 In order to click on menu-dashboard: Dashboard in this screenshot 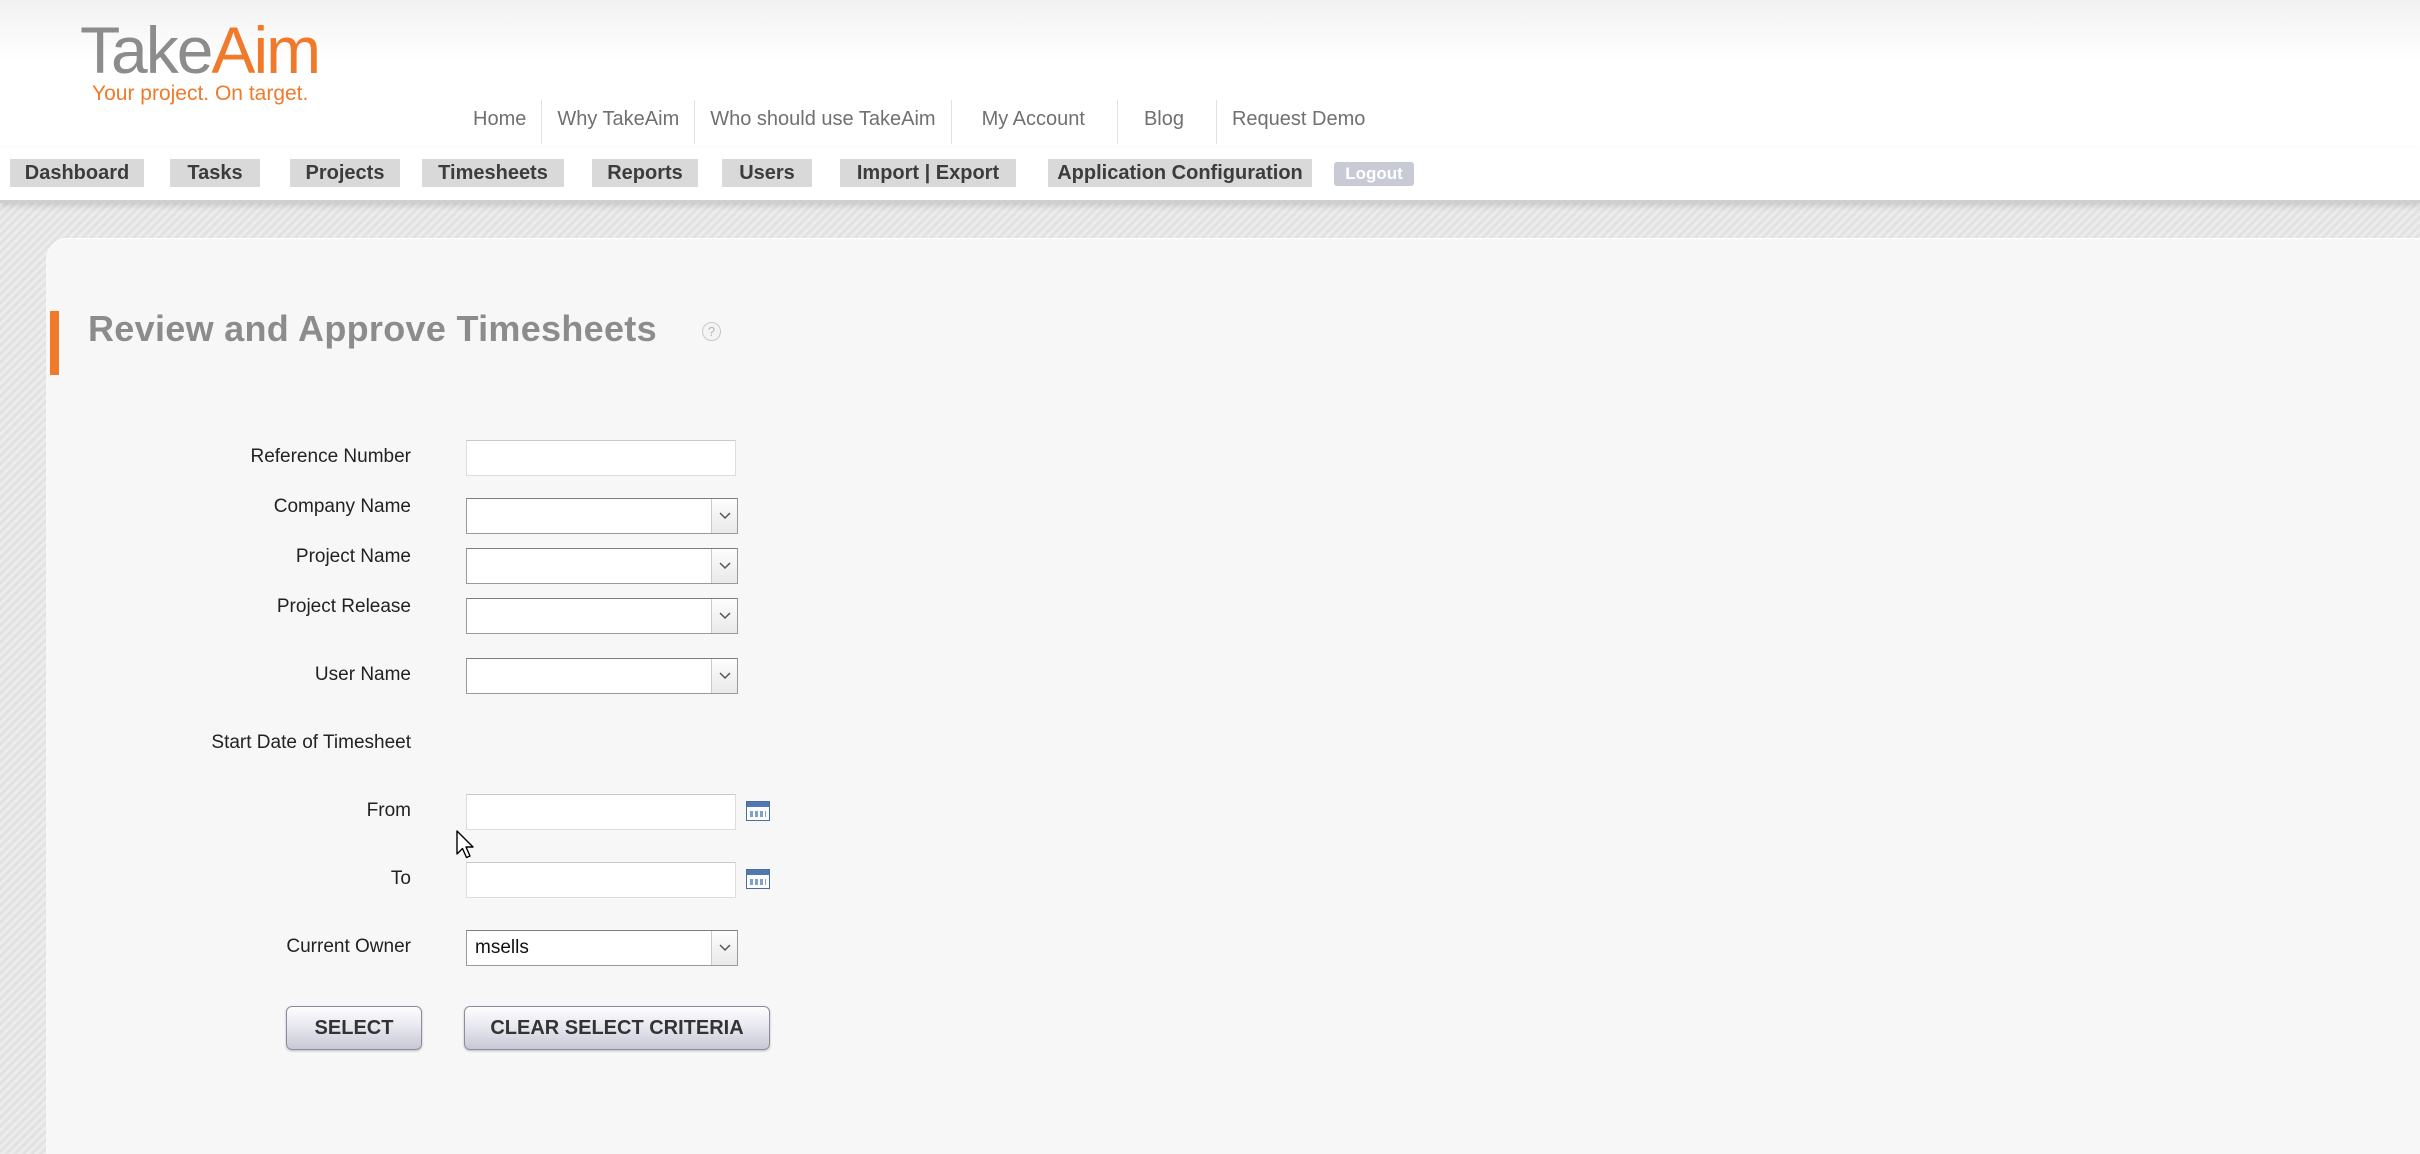, I will do `click(77, 173)`.